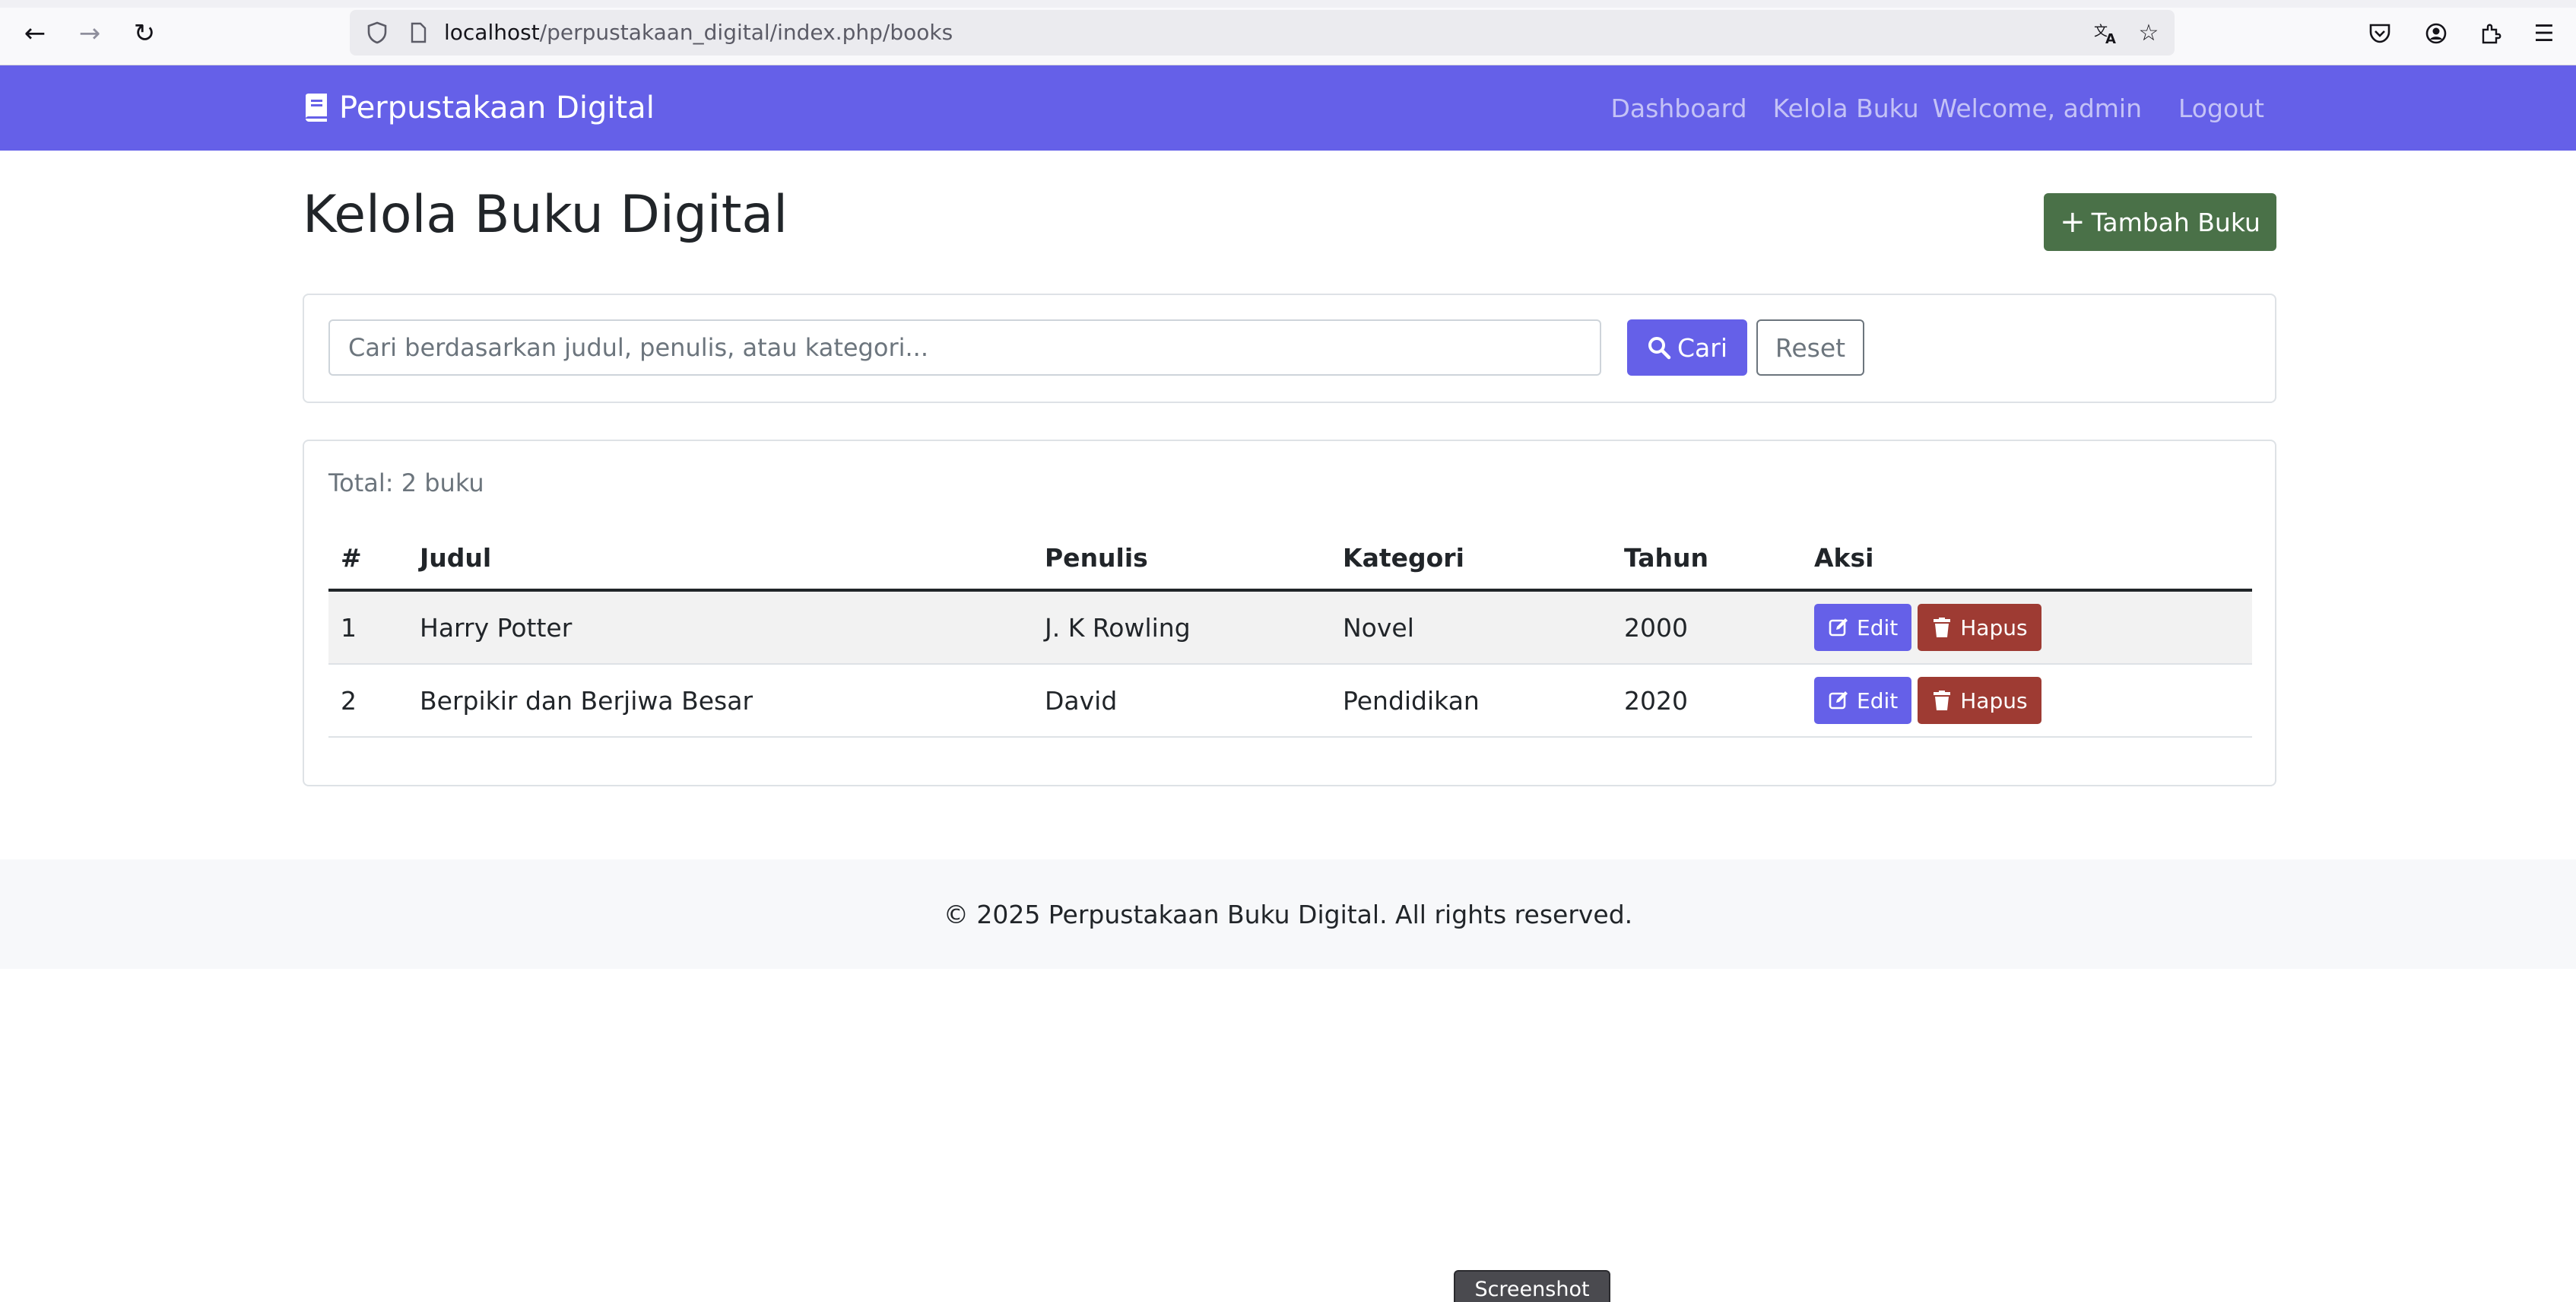 This screenshot has height=1302, width=2576. I want to click on cell-judul: Berpikir dan Berjiwa Besar, so click(720, 701).